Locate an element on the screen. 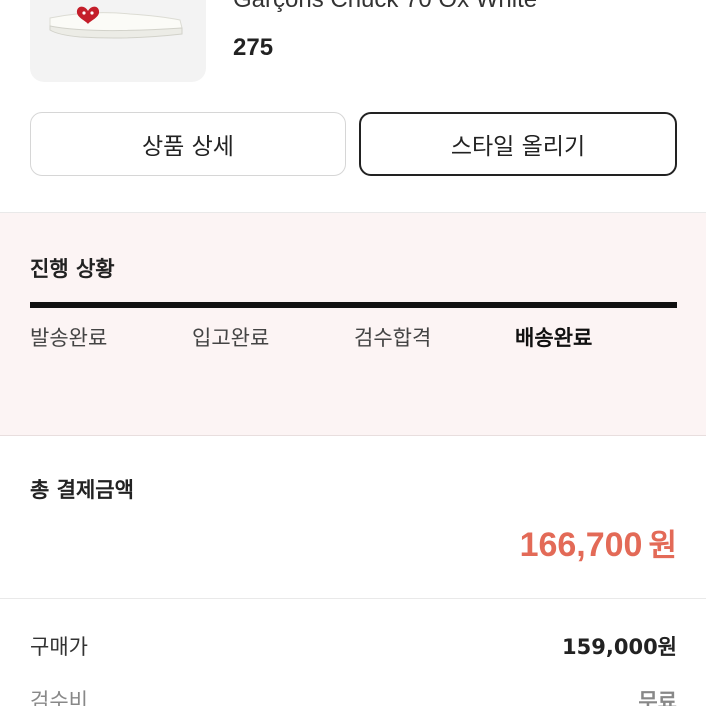 Image resolution: width=706 pixels, height=706 pixels. total-amount-unit: 원 is located at coordinates (662, 546).